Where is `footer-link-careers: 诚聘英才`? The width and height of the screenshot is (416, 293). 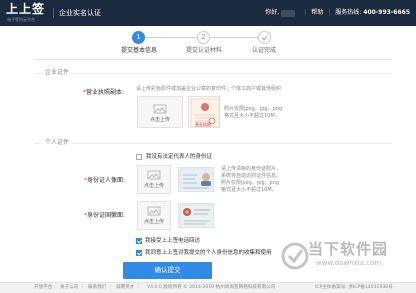 footer-link-careers: 诚聘英才 is located at coordinates (125, 288).